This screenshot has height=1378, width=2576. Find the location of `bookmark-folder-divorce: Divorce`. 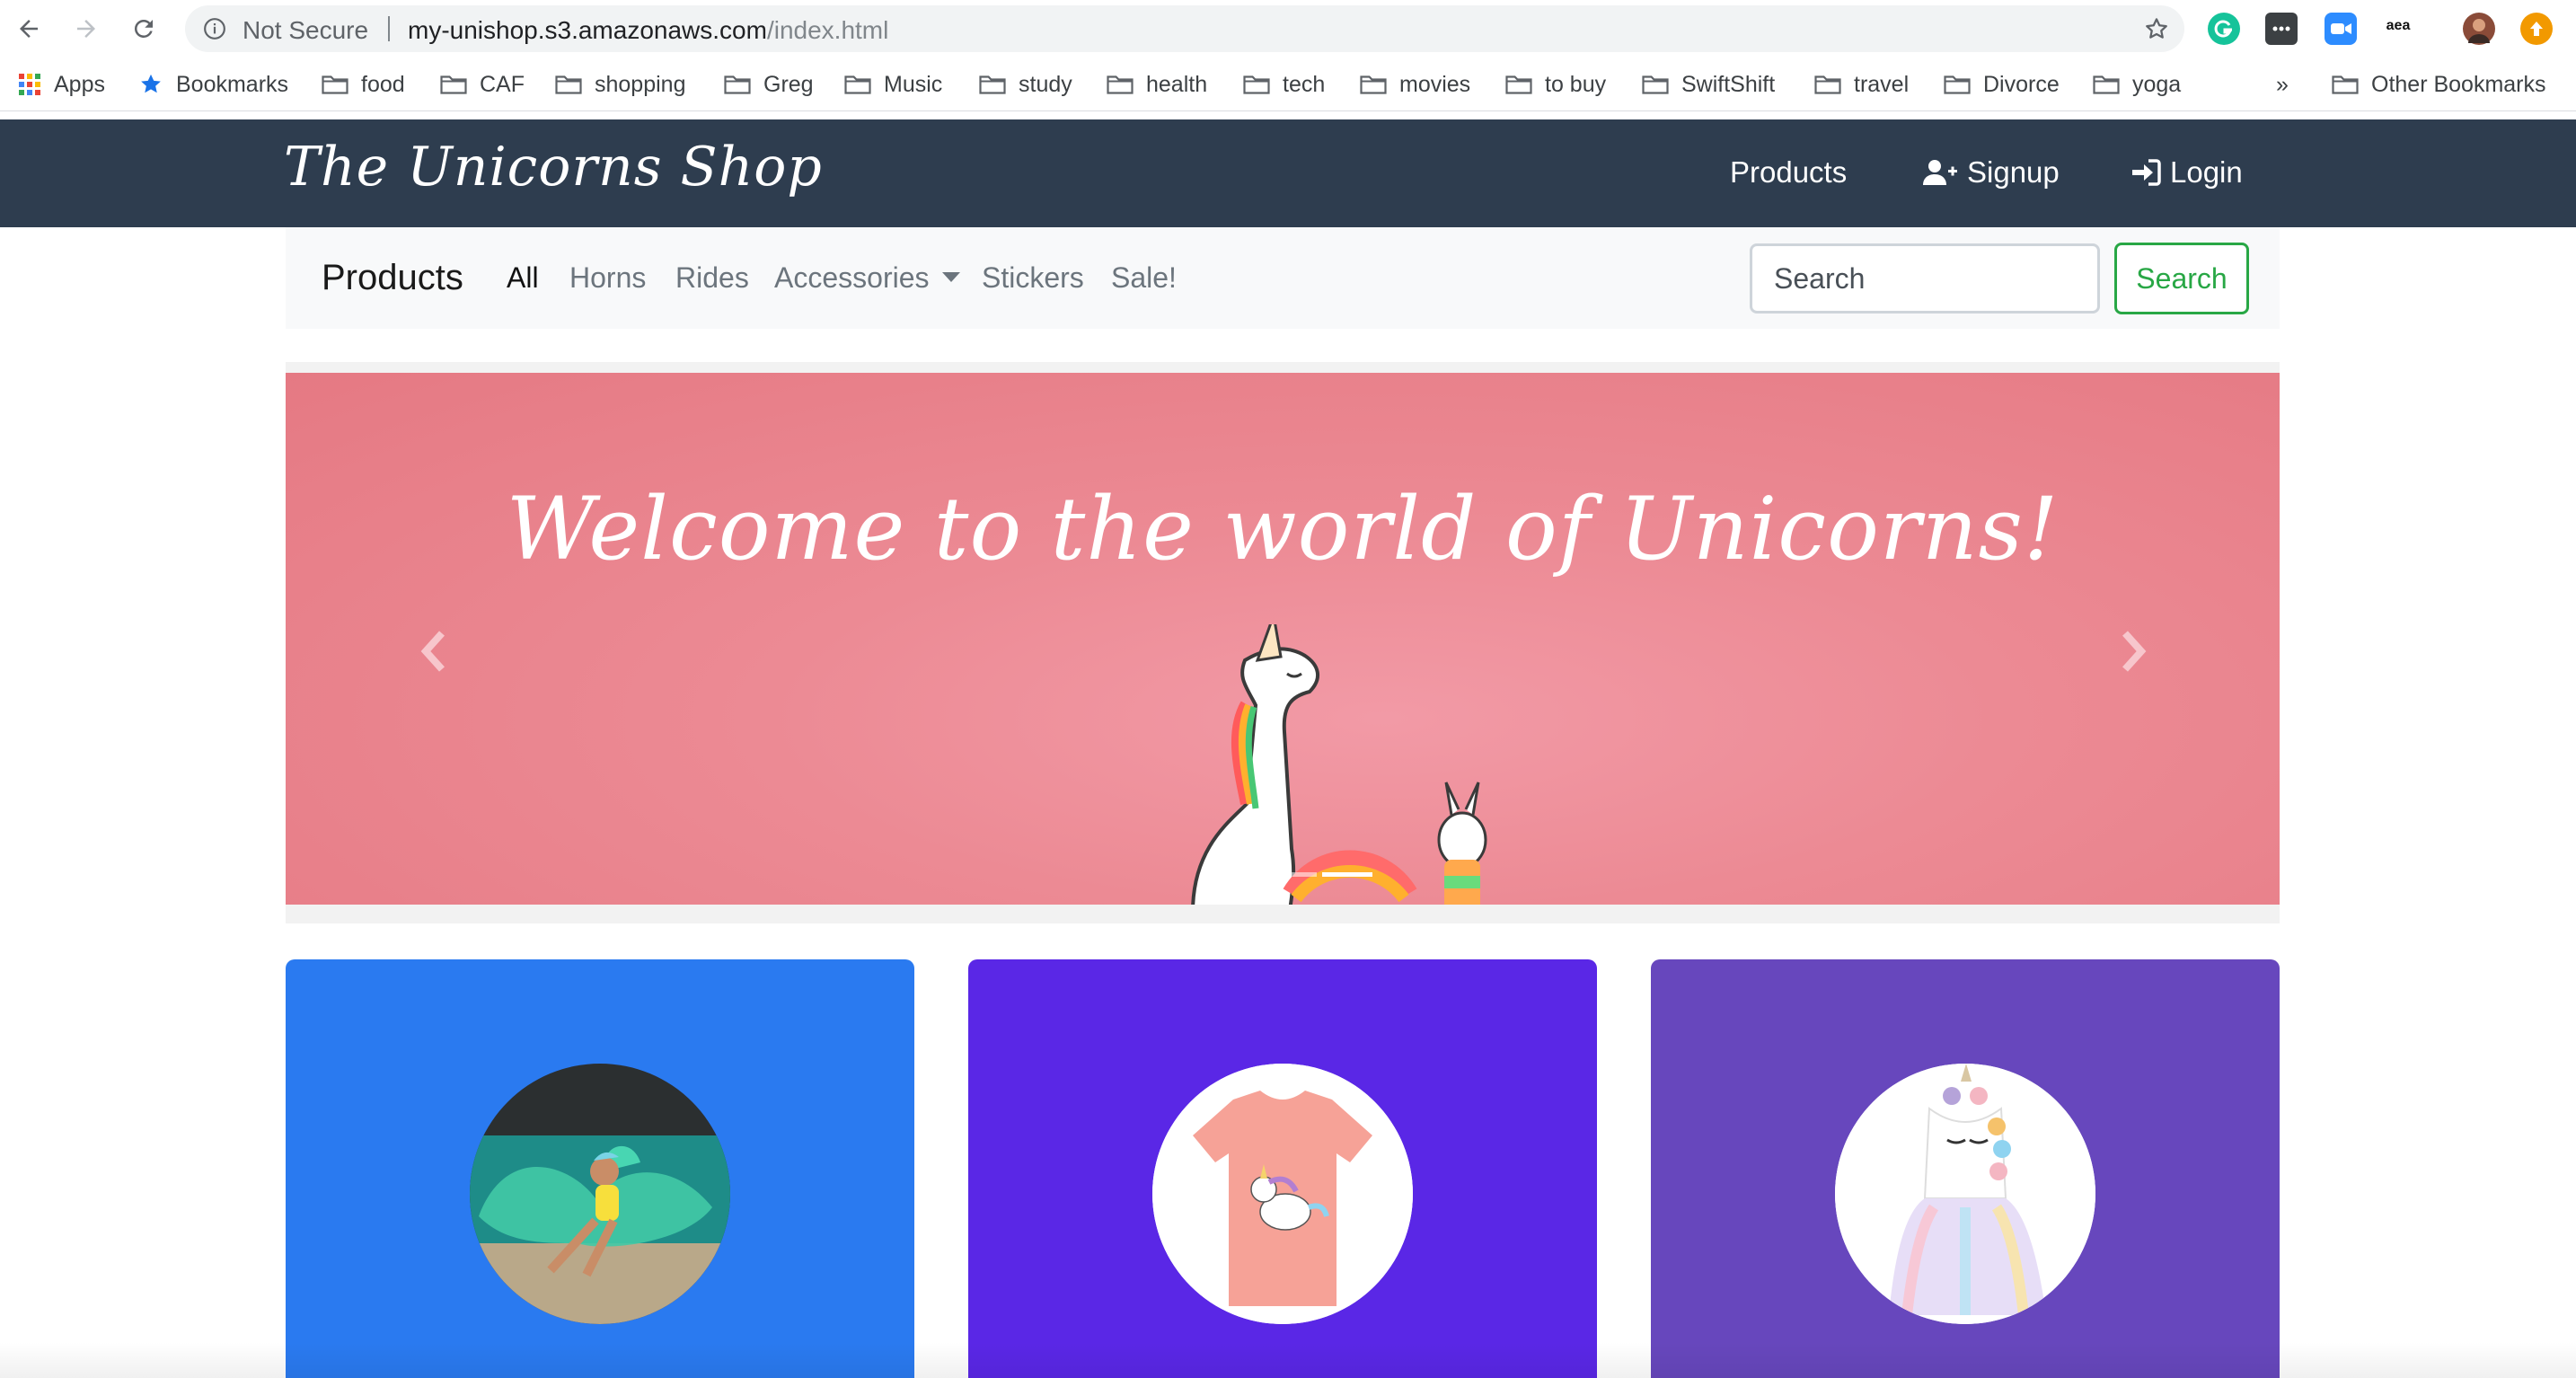

bookmark-folder-divorce: Divorce is located at coordinates (2002, 84).